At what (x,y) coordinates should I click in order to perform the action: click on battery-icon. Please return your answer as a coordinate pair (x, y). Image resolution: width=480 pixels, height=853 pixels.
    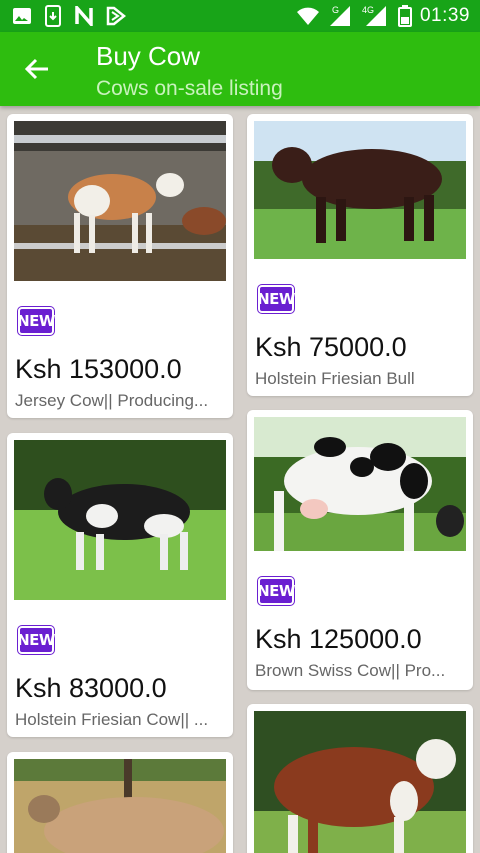
    Looking at the image, I should click on (404, 16).